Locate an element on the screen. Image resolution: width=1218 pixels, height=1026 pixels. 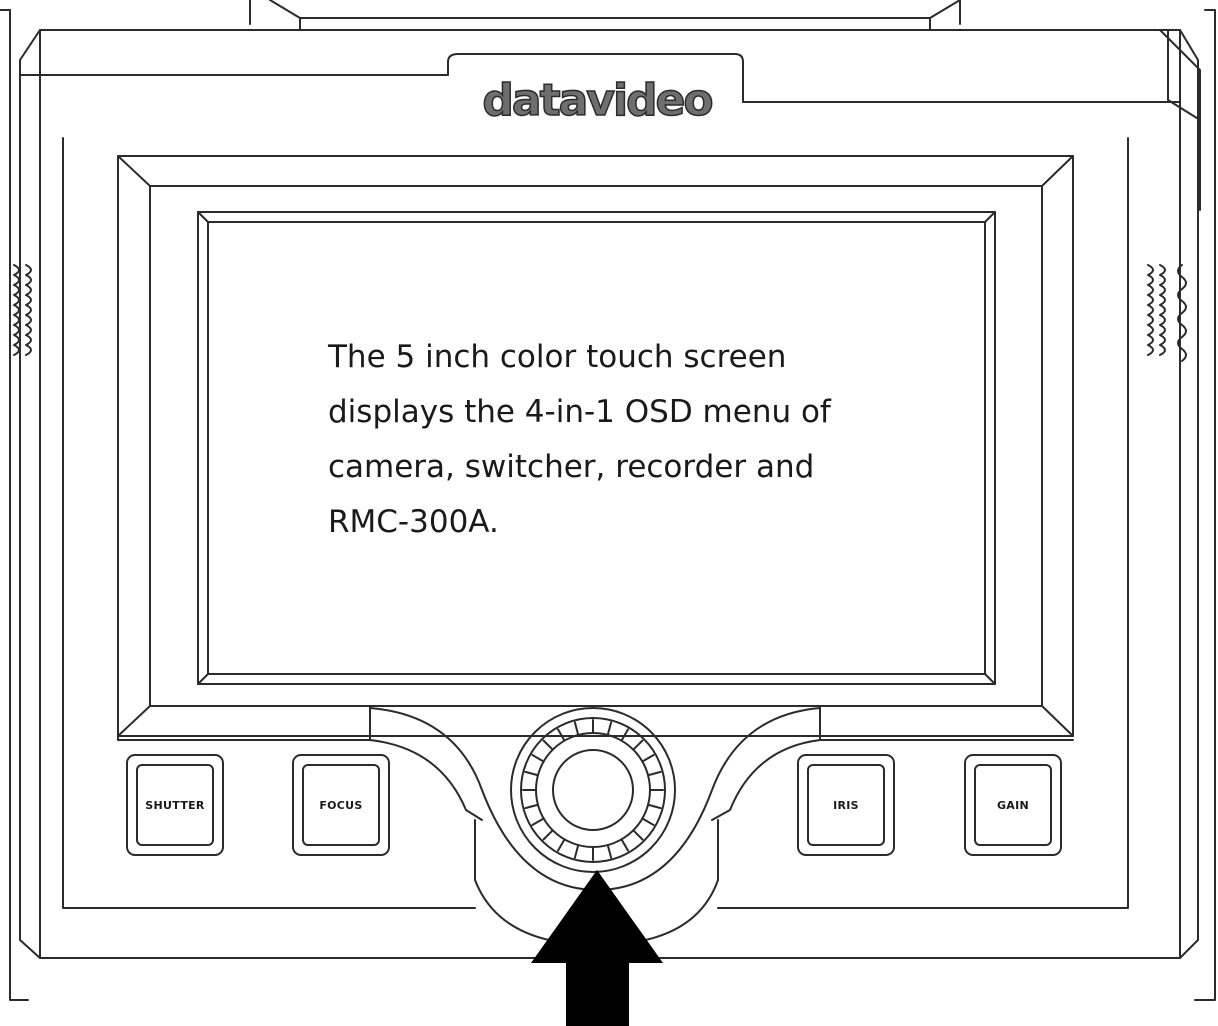
gain-button-label: GAIN is located at coordinates (1013, 805).